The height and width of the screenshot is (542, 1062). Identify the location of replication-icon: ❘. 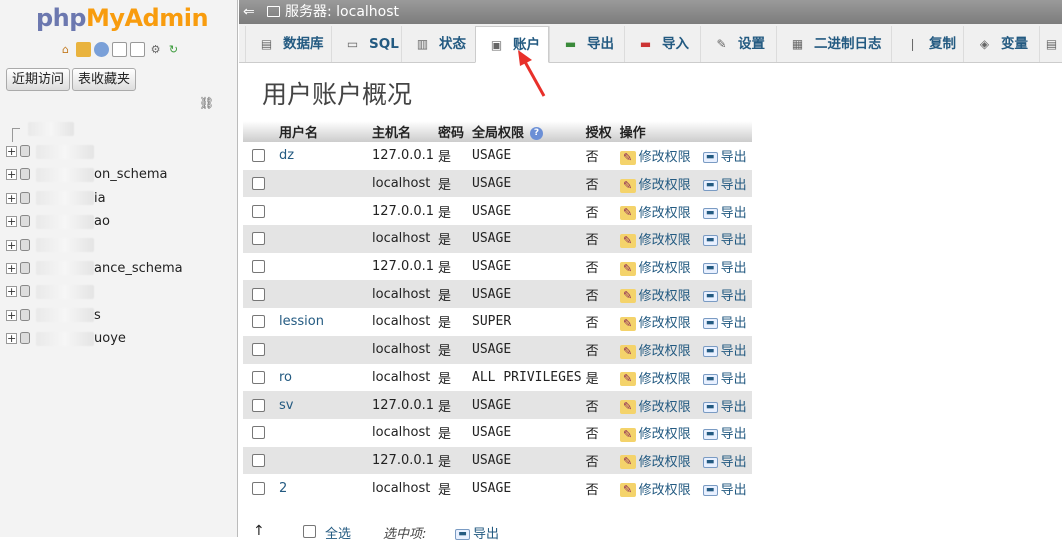
(912, 44).